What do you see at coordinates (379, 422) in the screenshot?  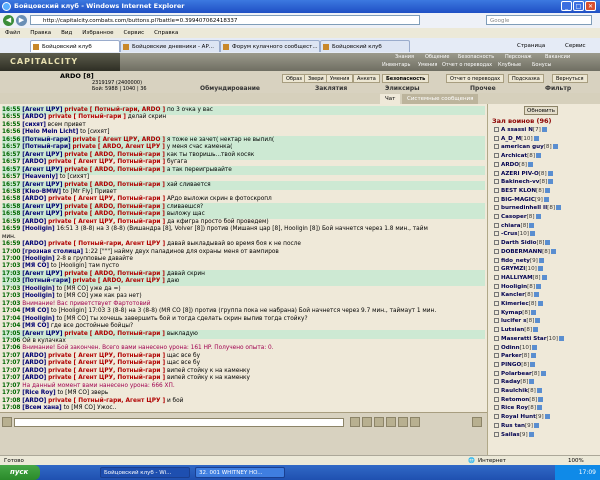 I see `filter-icon` at bounding box center [379, 422].